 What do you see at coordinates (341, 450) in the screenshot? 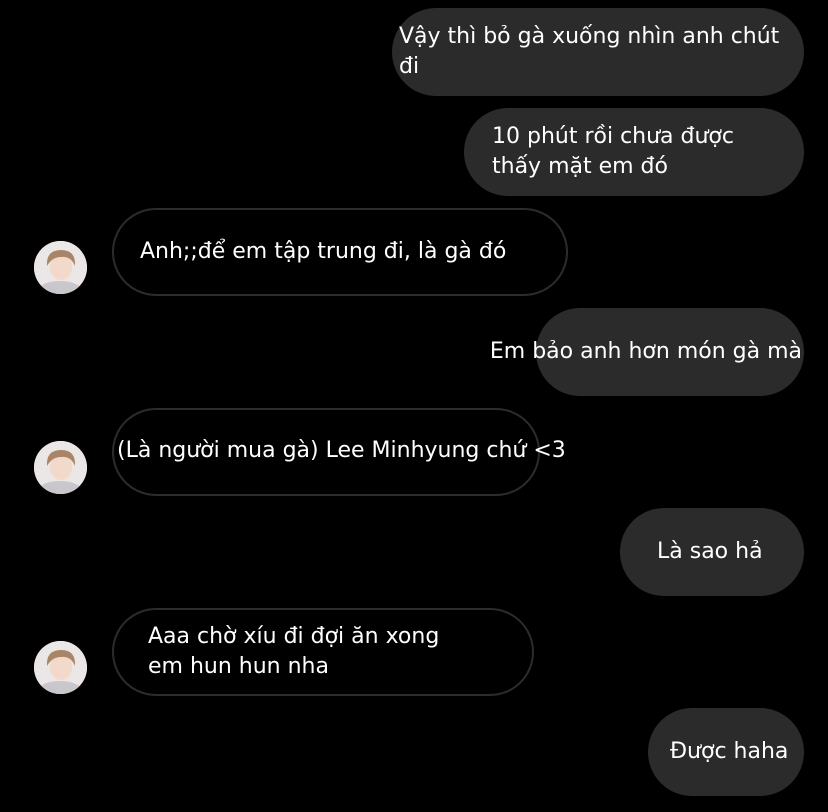
I see `message-text: (Là người mua gà) Lee Minhyung chứ <3` at bounding box center [341, 450].